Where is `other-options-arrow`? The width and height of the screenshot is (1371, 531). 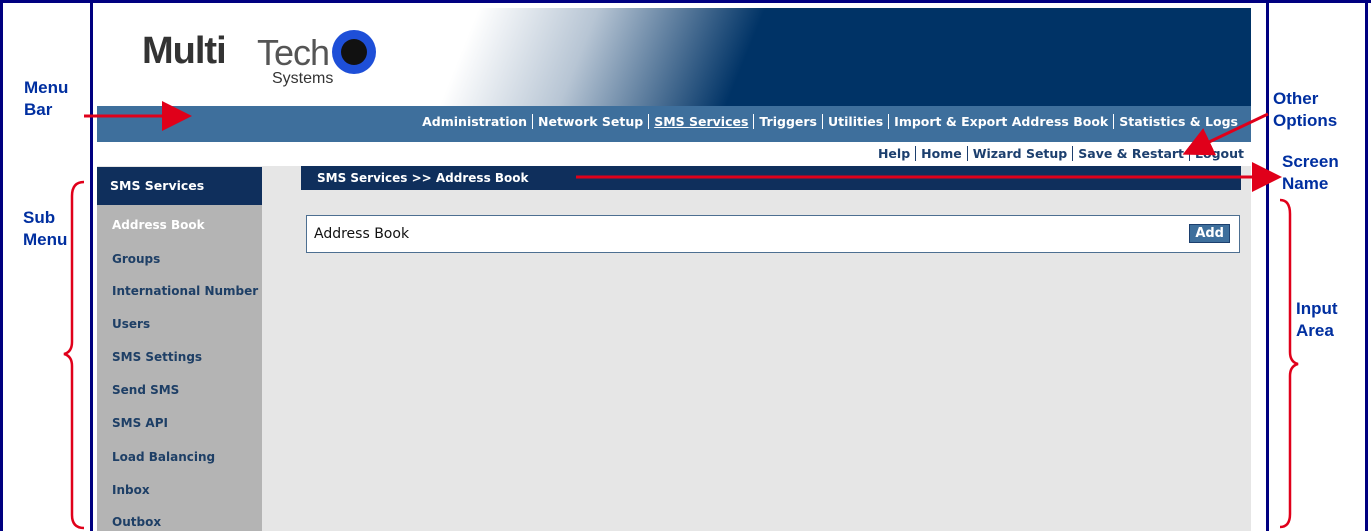 other-options-arrow is located at coordinates (1225, 134).